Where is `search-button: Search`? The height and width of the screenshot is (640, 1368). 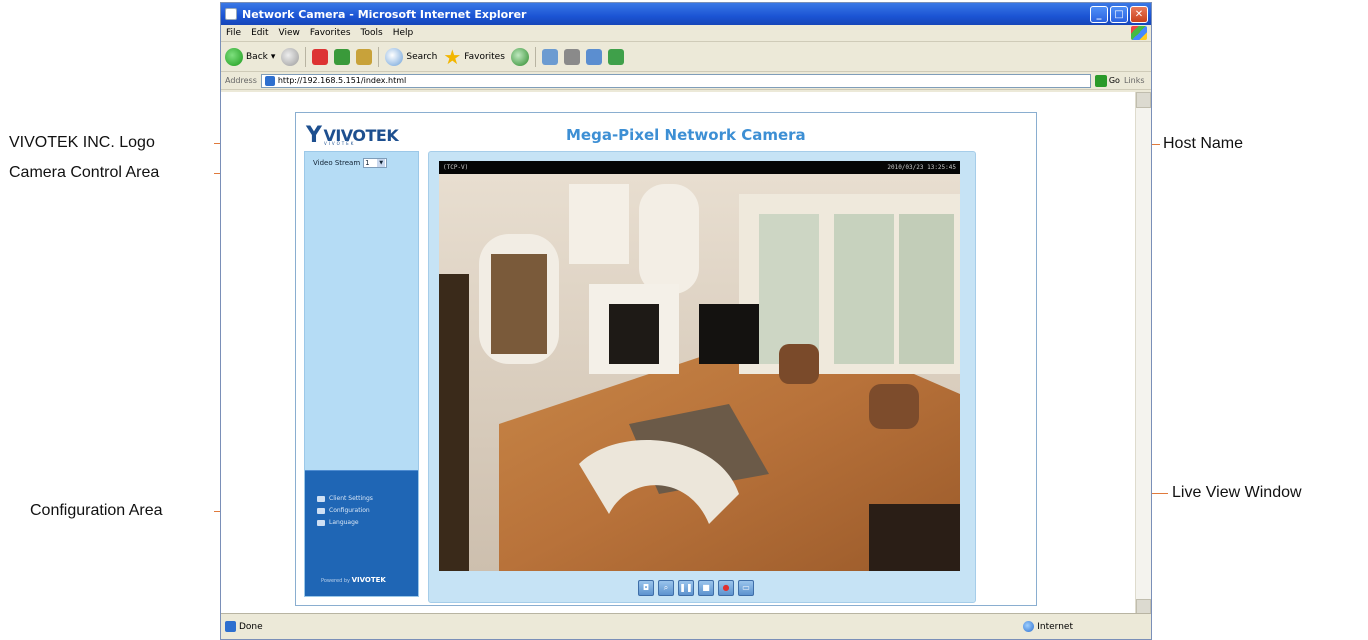
search-button: Search is located at coordinates (411, 56).